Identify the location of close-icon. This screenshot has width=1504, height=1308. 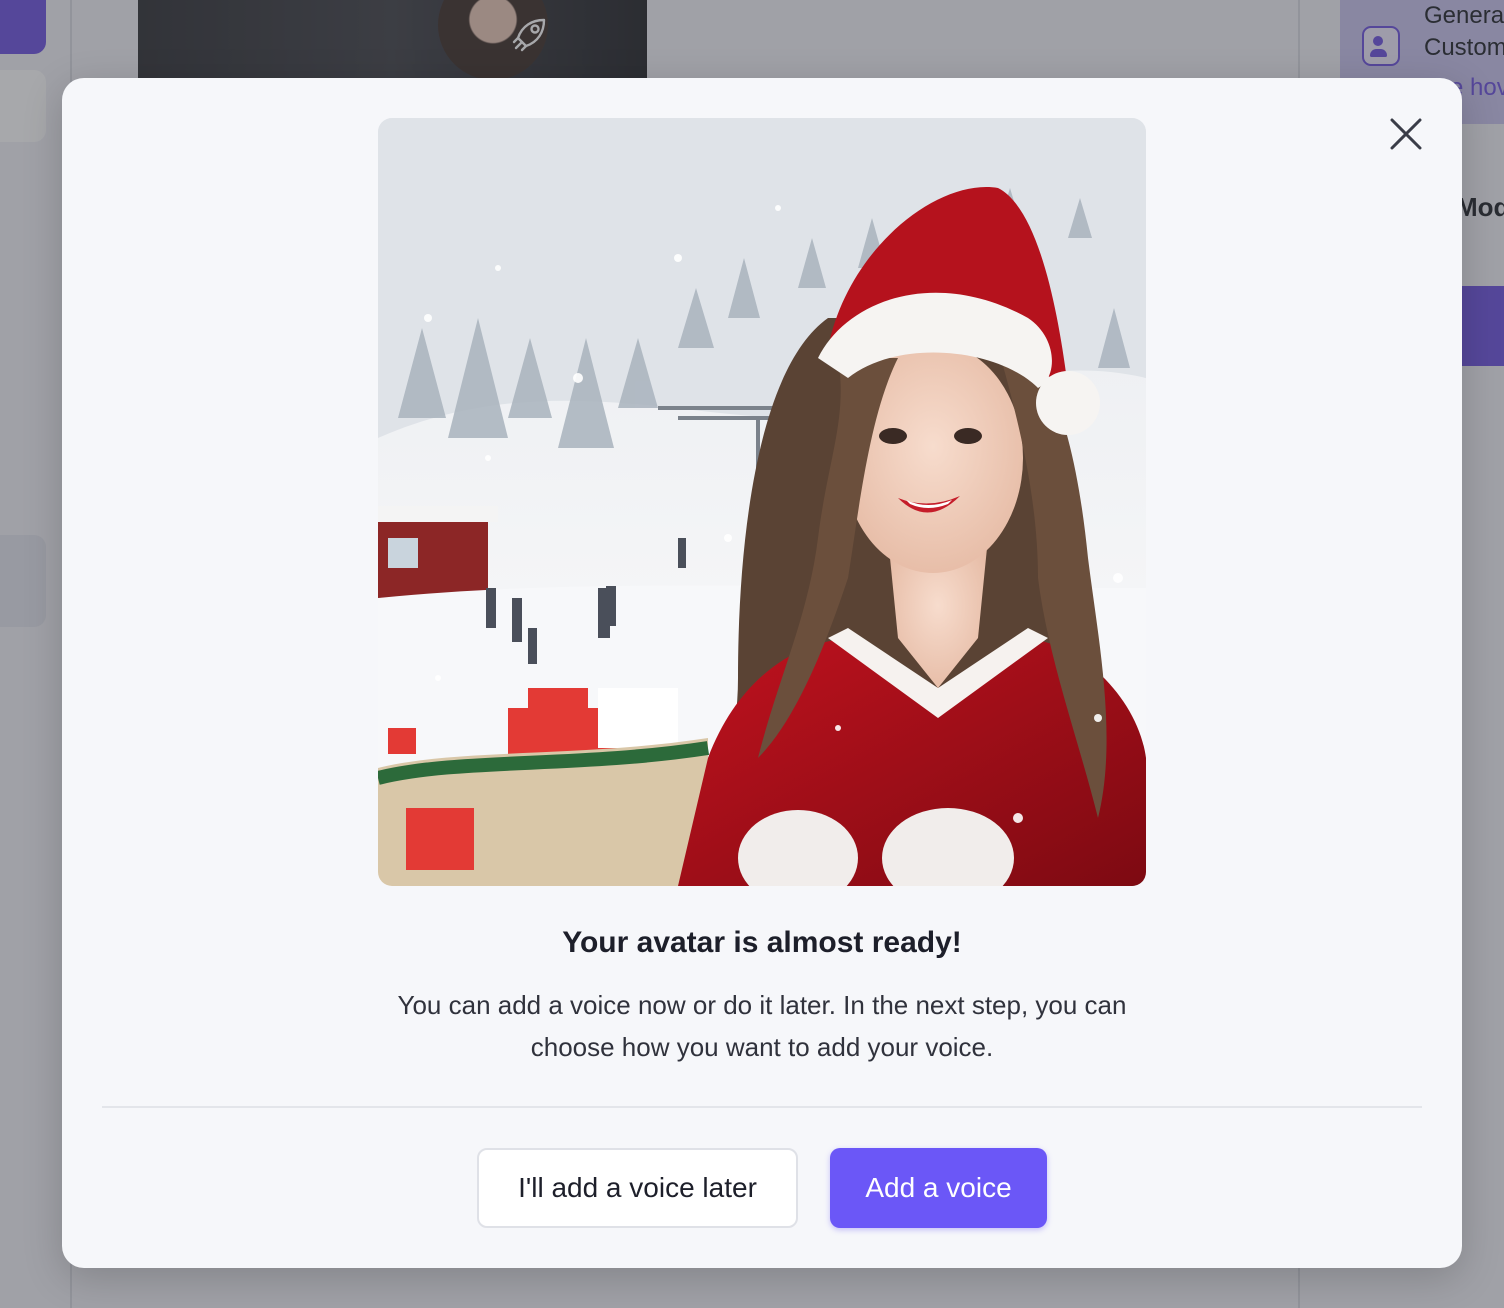
(1406, 134).